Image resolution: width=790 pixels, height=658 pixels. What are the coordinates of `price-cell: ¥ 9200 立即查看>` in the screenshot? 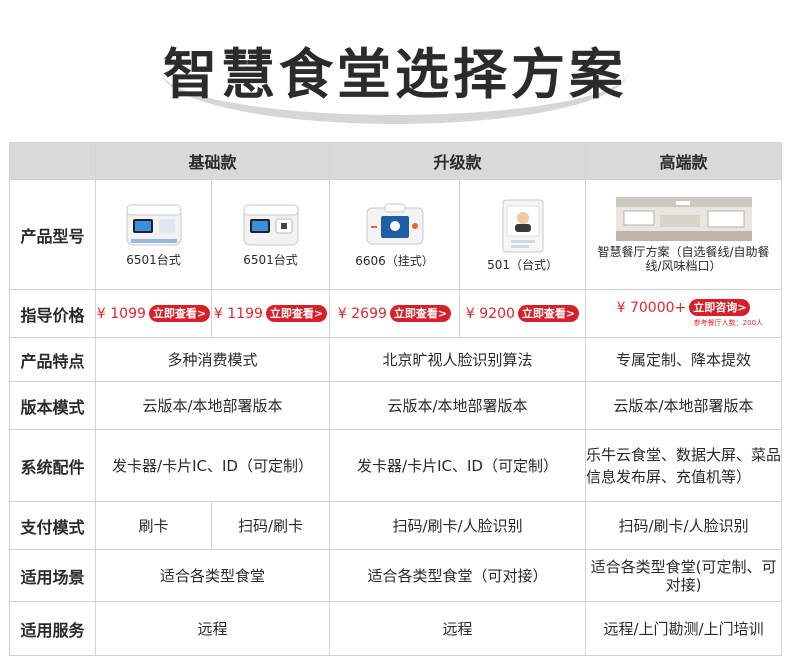 It's located at (523, 313).